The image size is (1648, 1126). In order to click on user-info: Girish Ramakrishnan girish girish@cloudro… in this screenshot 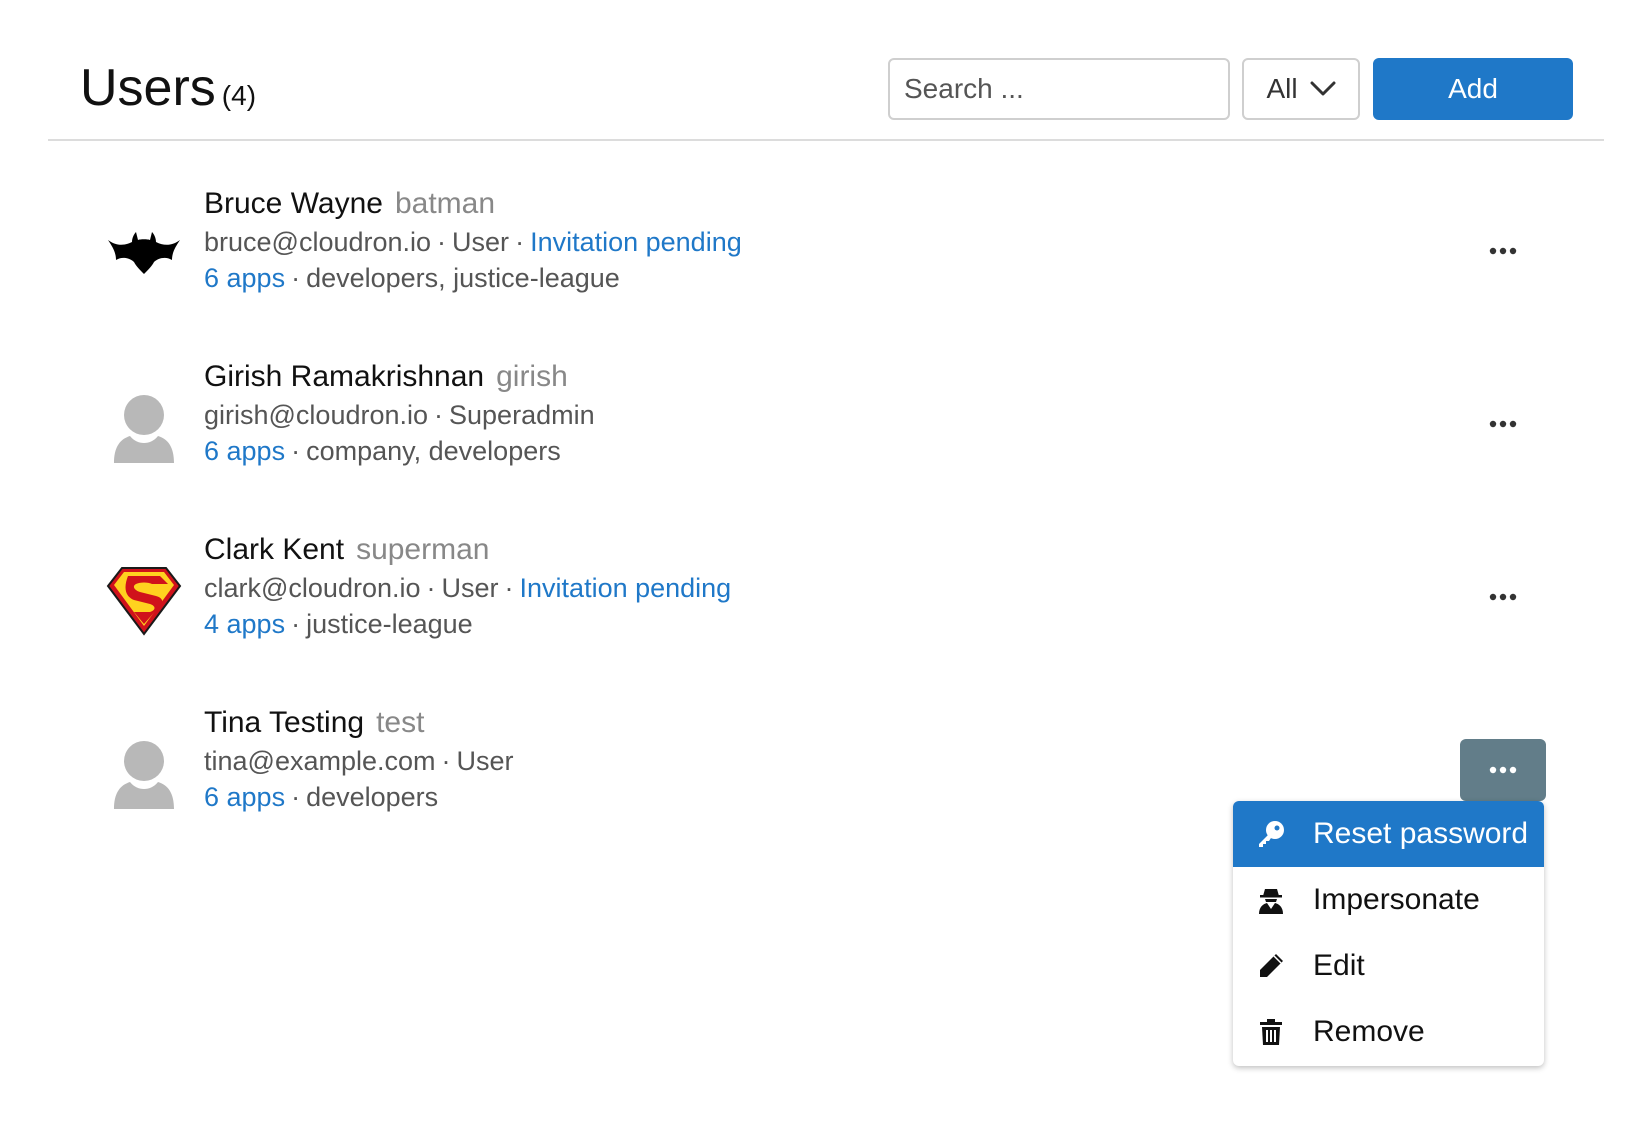, I will do `click(399, 413)`.